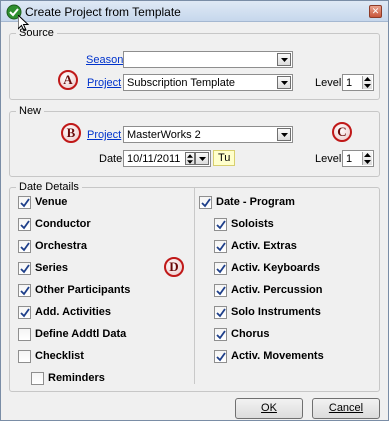 The width and height of the screenshot is (389, 421). Describe the element at coordinates (103, 12) in the screenshot. I see `window-title: Create Project from Template` at that location.